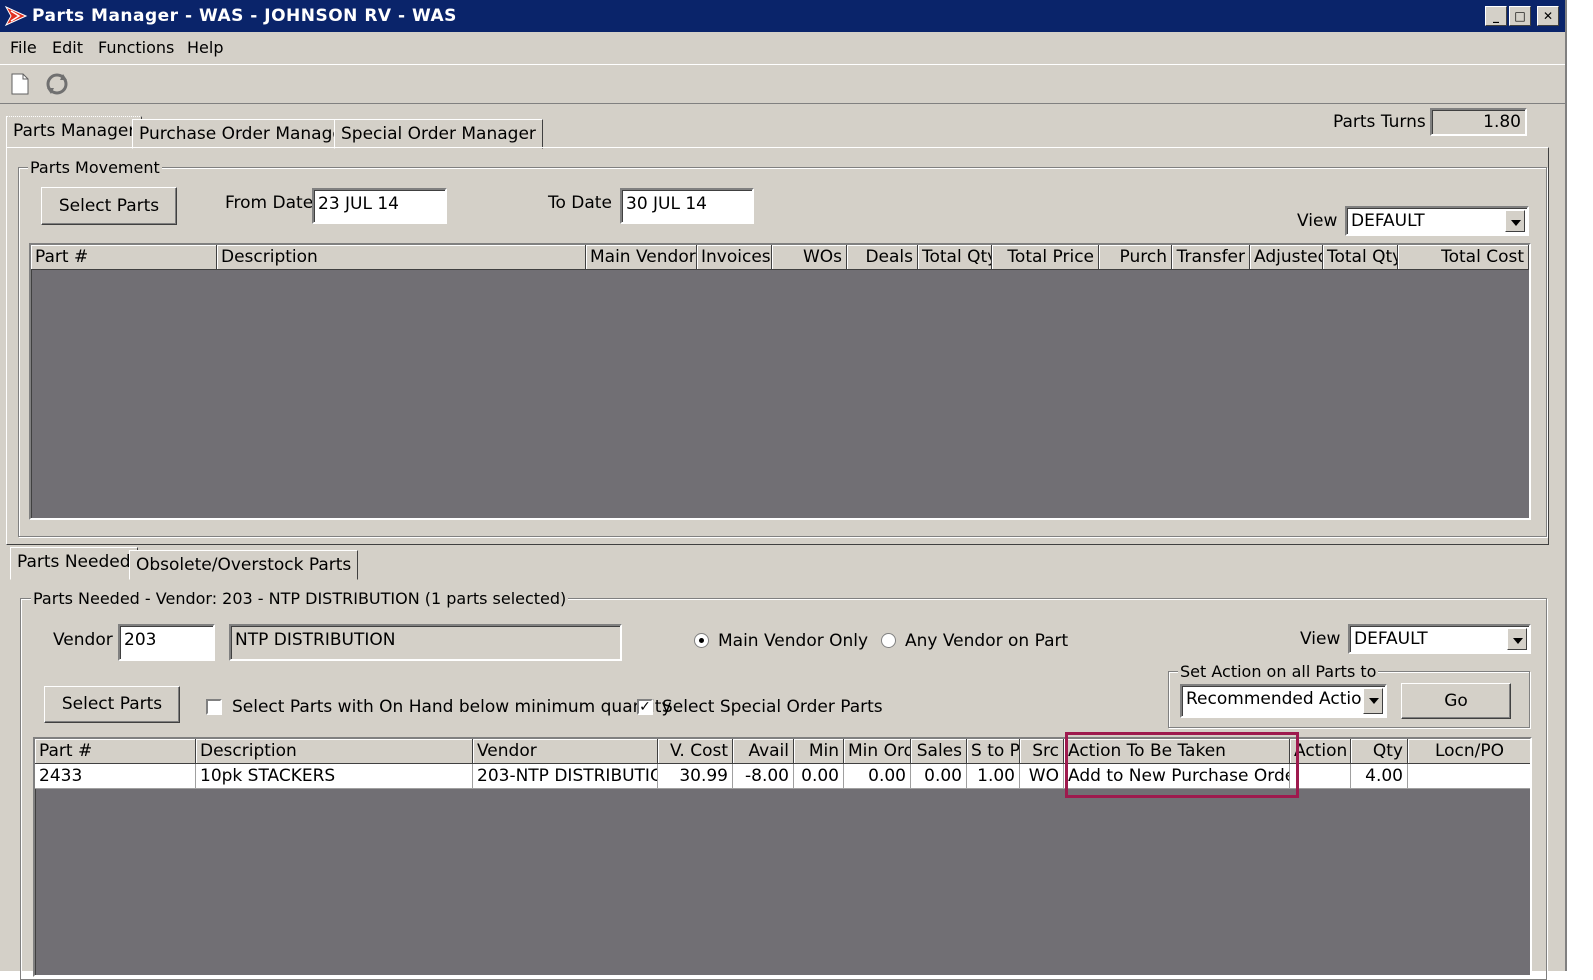  I want to click on view-select-top: DEFAULT, so click(1437, 221).